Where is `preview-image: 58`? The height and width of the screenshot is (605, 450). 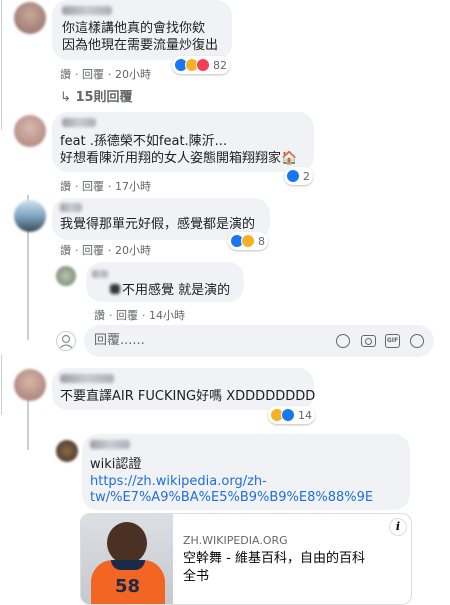
preview-image: 58 is located at coordinates (127, 559).